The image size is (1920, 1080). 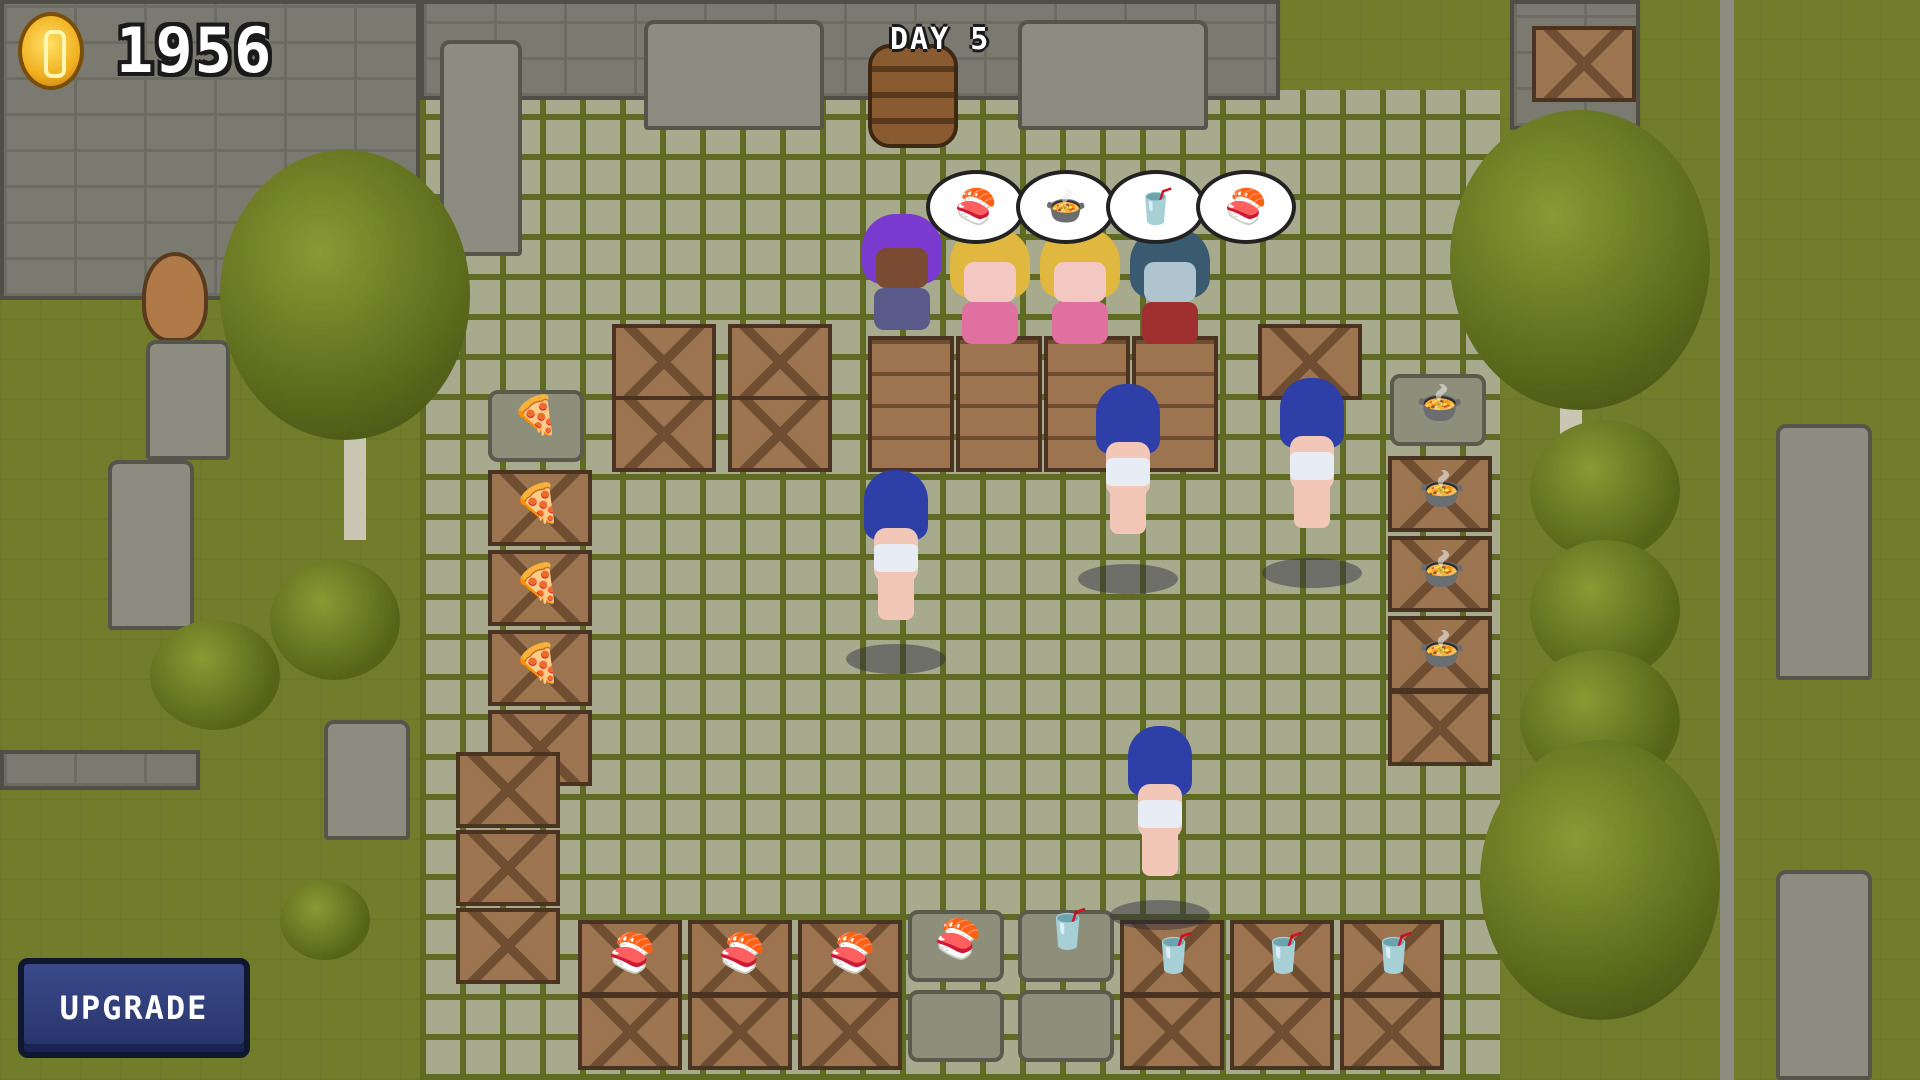 I want to click on coin-icon, so click(x=51, y=51).